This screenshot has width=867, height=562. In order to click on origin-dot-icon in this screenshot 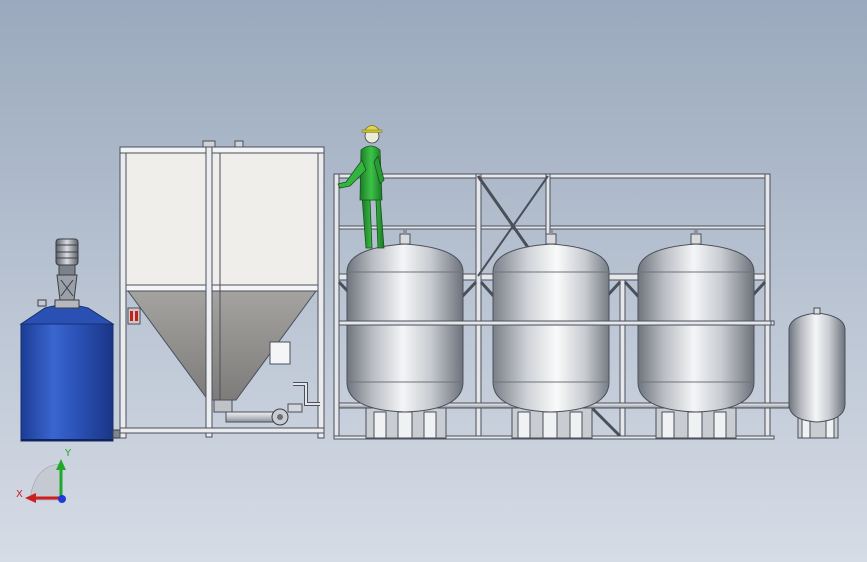, I will do `click(62, 499)`.